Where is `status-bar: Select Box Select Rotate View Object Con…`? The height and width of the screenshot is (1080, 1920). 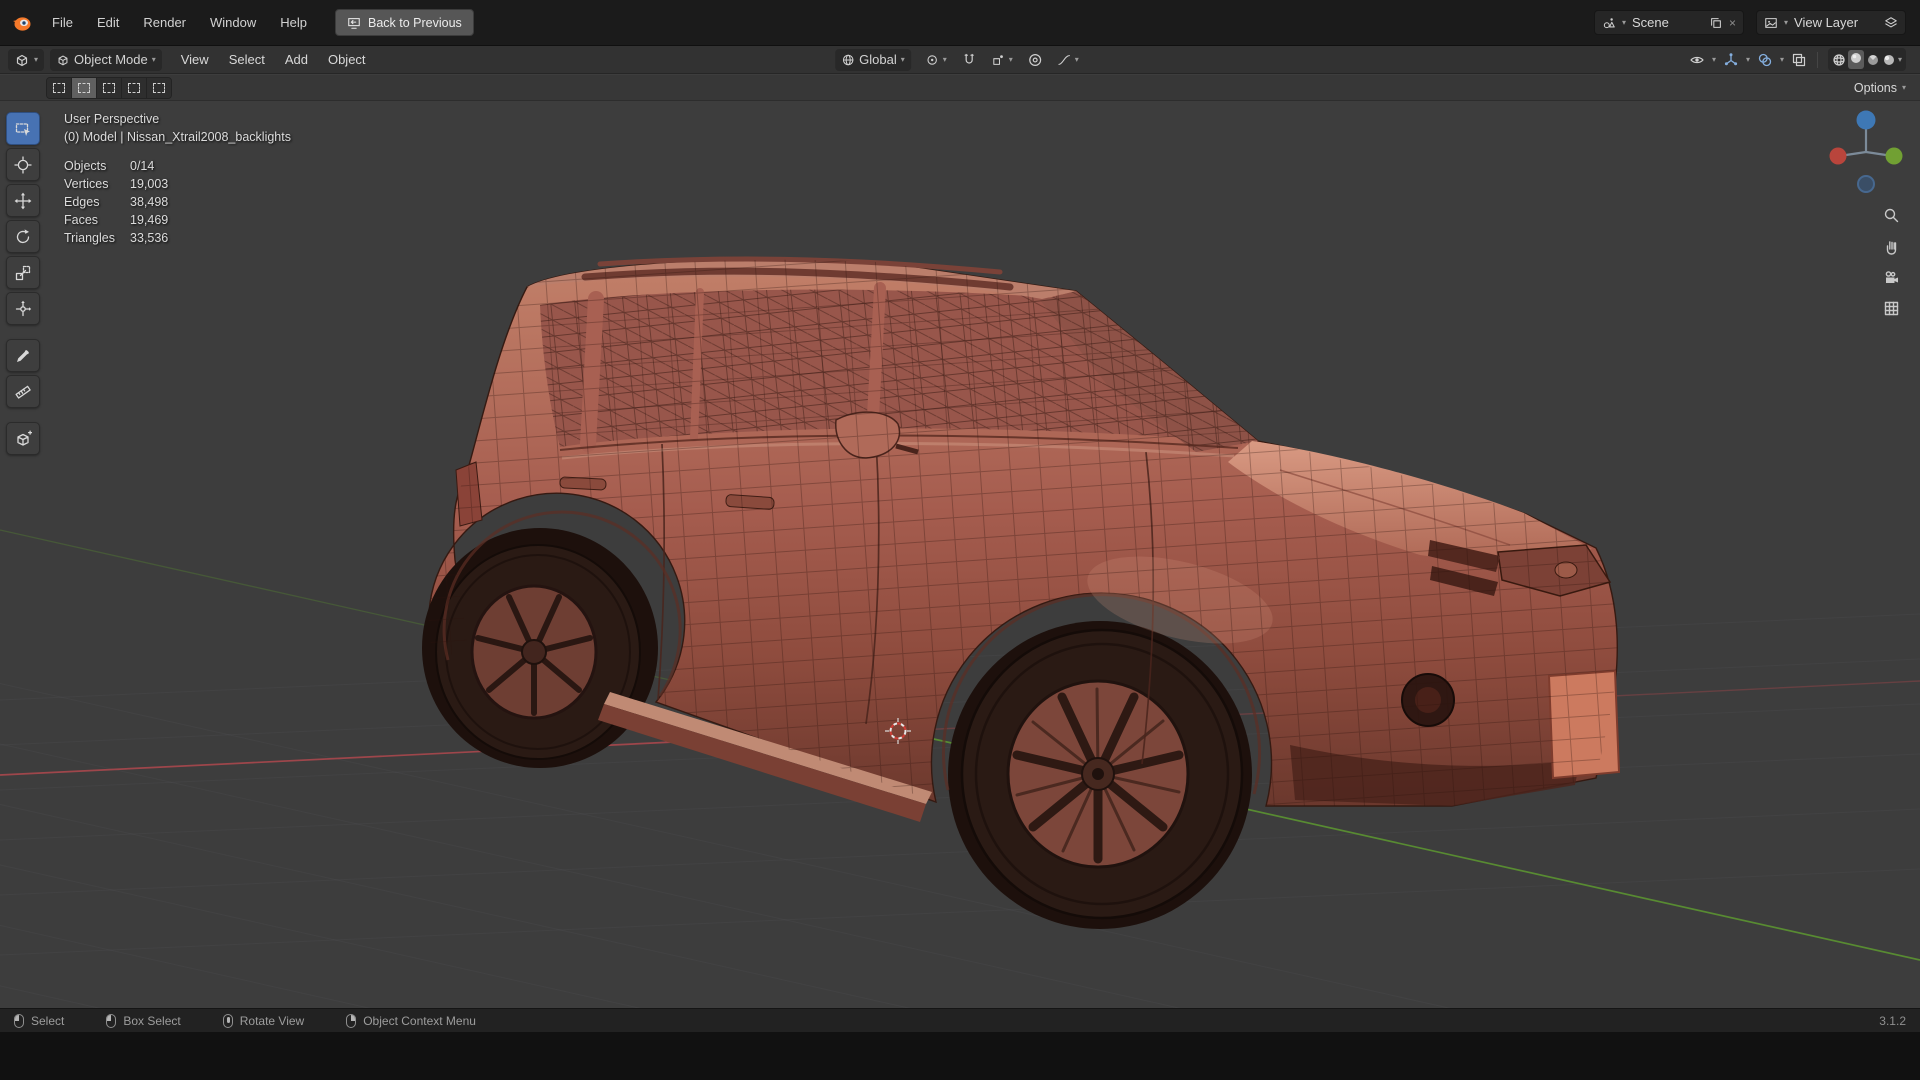 status-bar: Select Box Select Rotate View Object Con… is located at coordinates (960, 1020).